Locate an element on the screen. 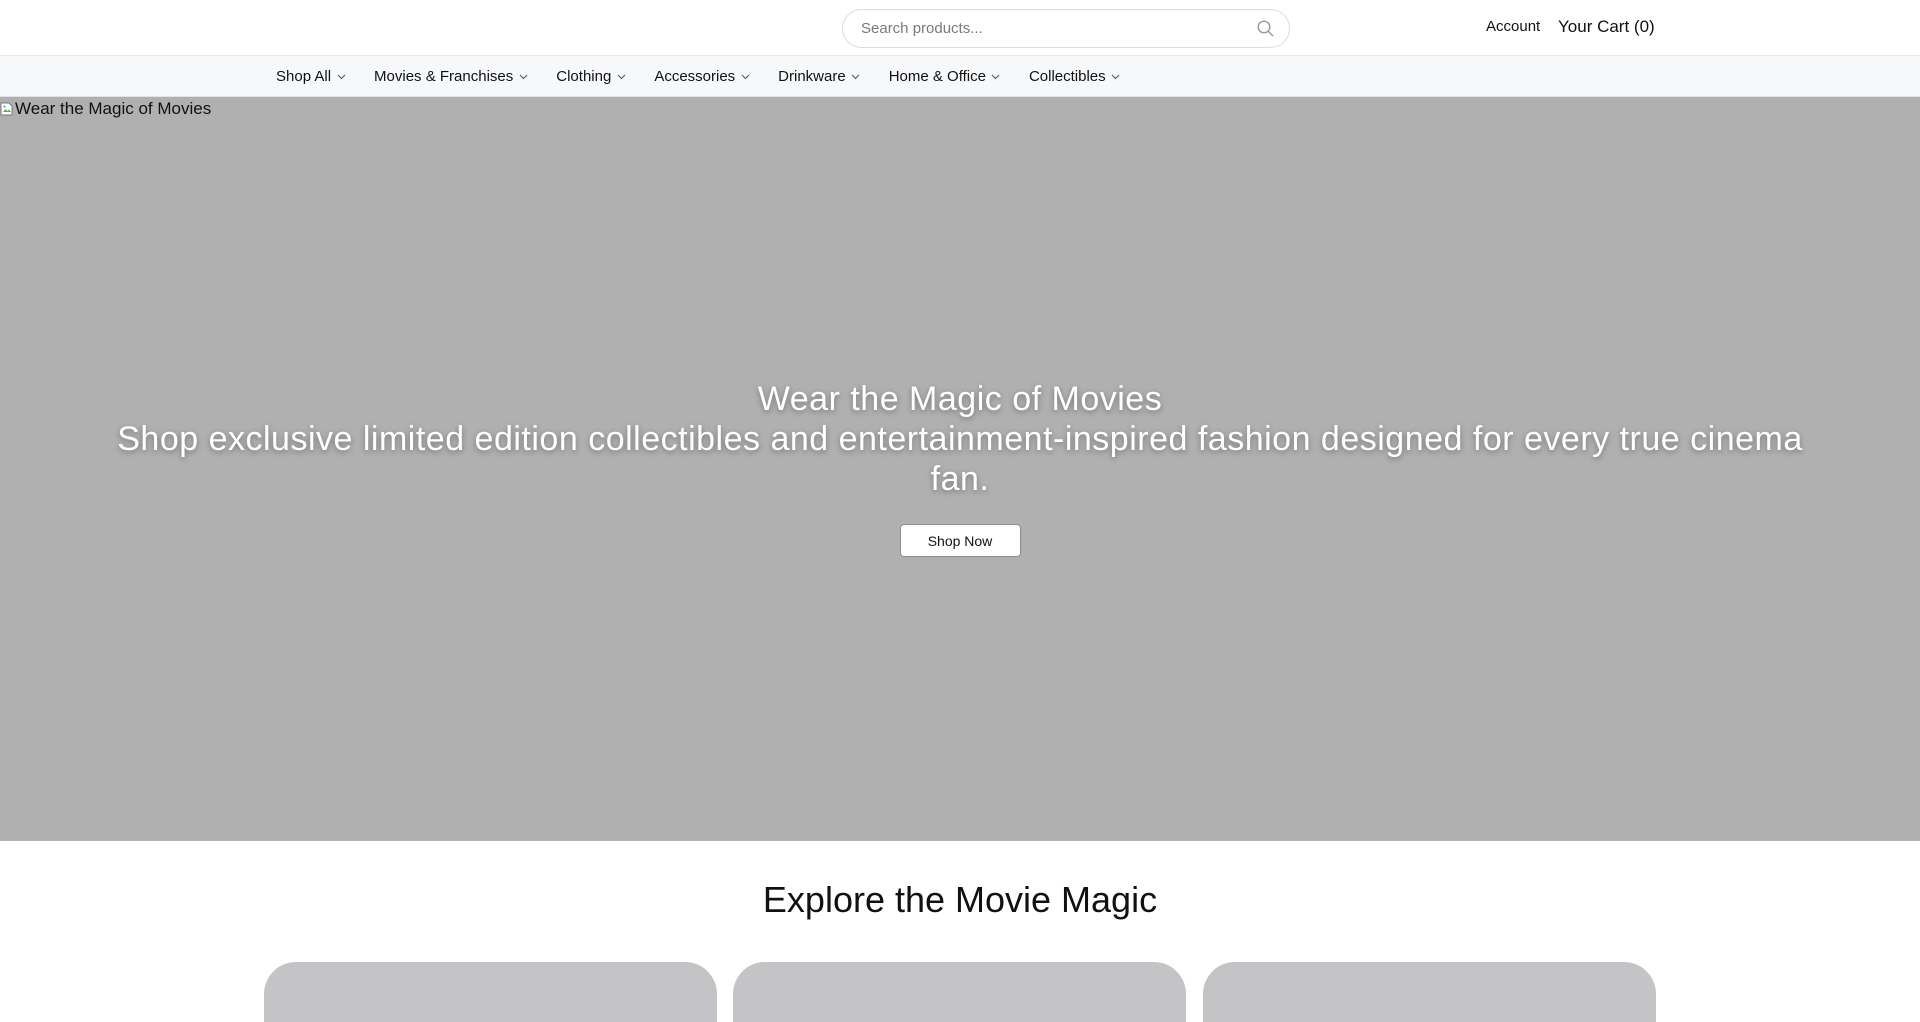 The image size is (1920, 1022). search-input is located at coordinates (1057, 28).